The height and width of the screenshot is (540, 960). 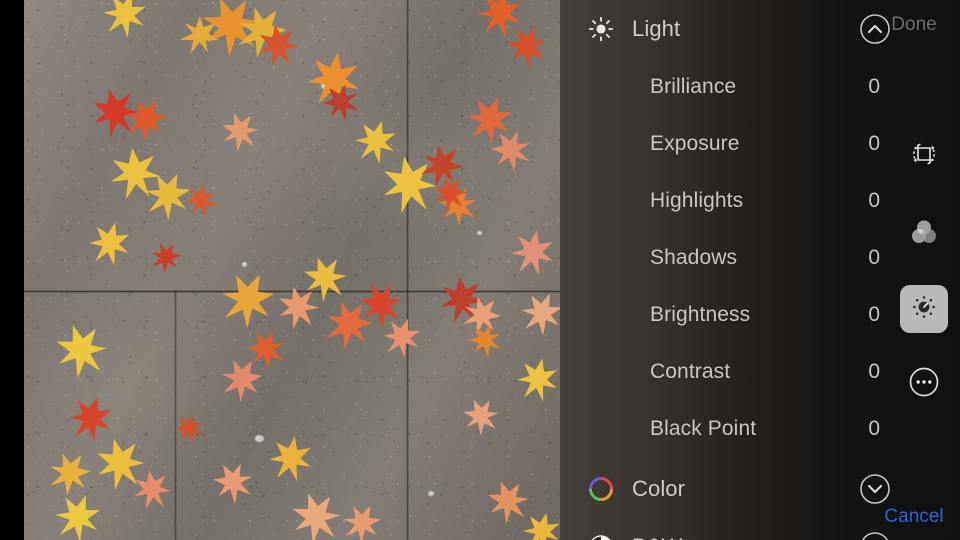 What do you see at coordinates (601, 29) in the screenshot?
I see `sun-icon` at bounding box center [601, 29].